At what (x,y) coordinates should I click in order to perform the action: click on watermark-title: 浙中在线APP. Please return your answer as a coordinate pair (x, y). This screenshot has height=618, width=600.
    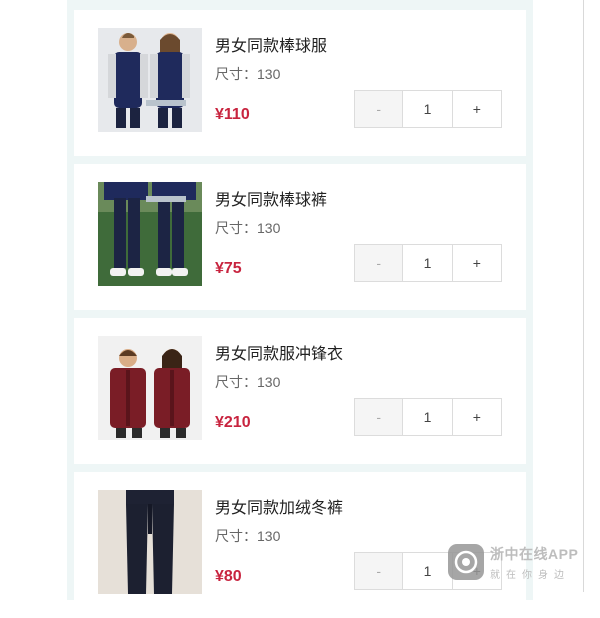
    Looking at the image, I should click on (534, 553).